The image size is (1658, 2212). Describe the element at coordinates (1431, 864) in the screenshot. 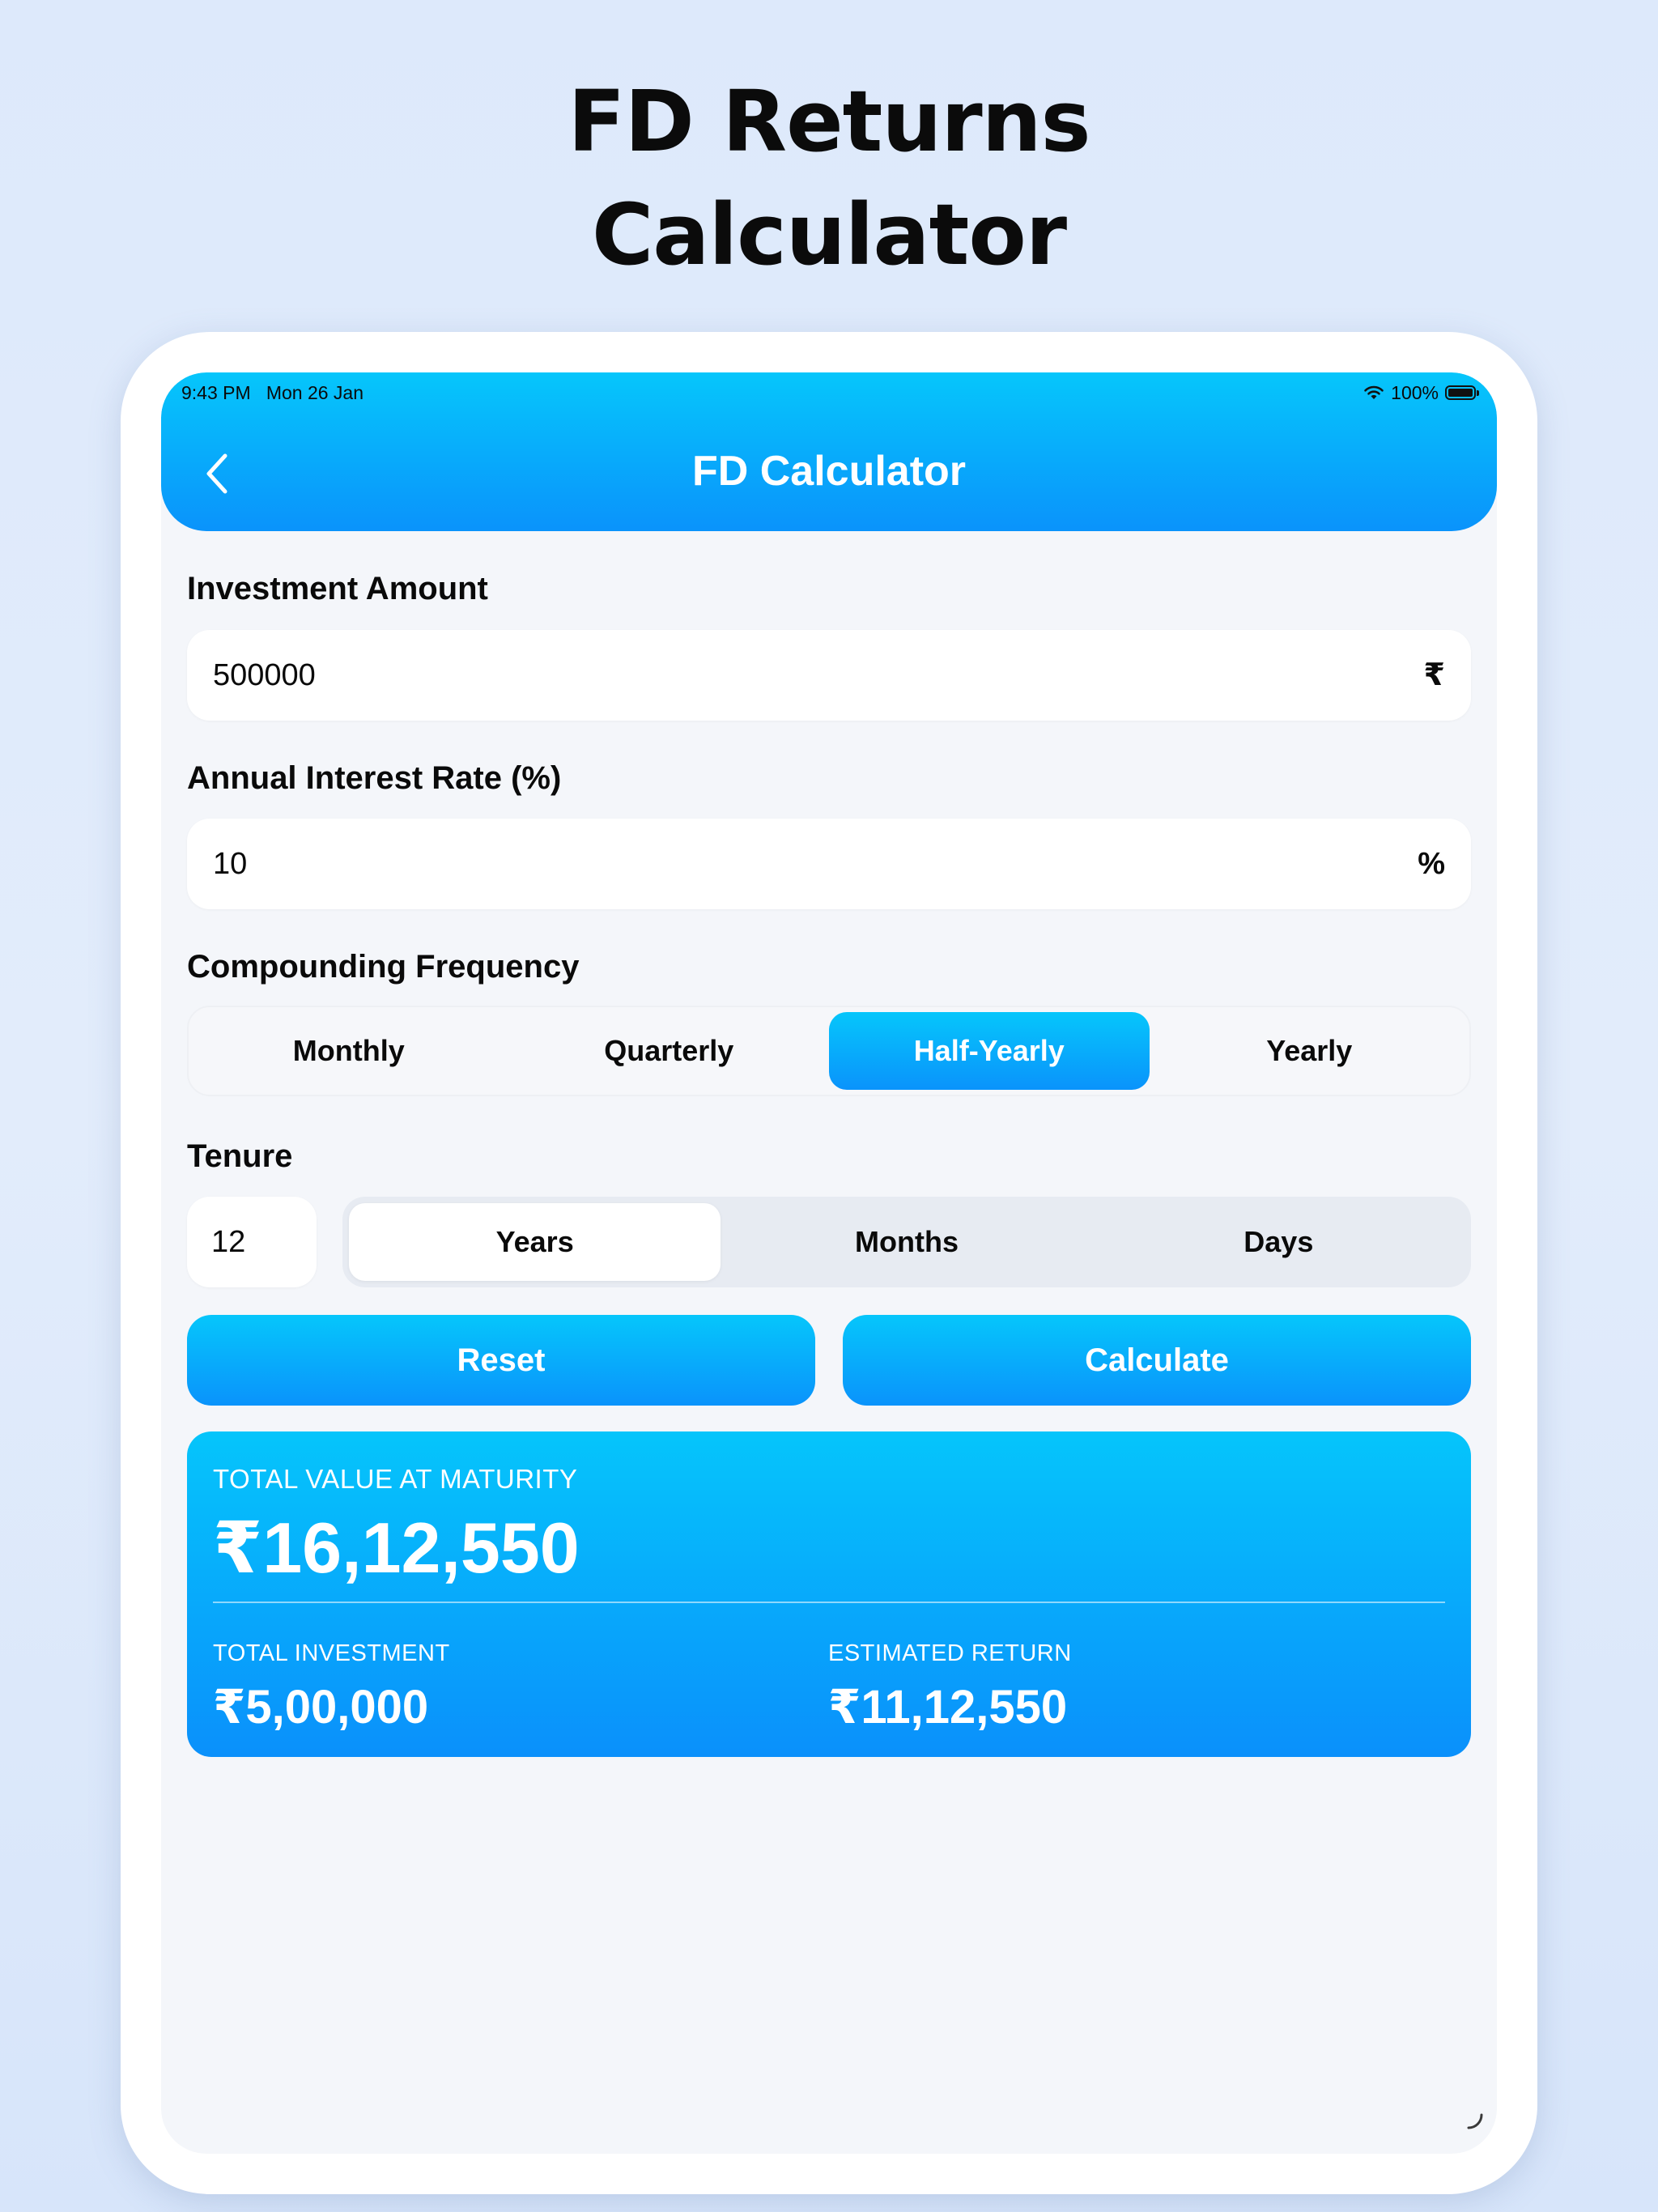

I see `percent-icon: %` at that location.